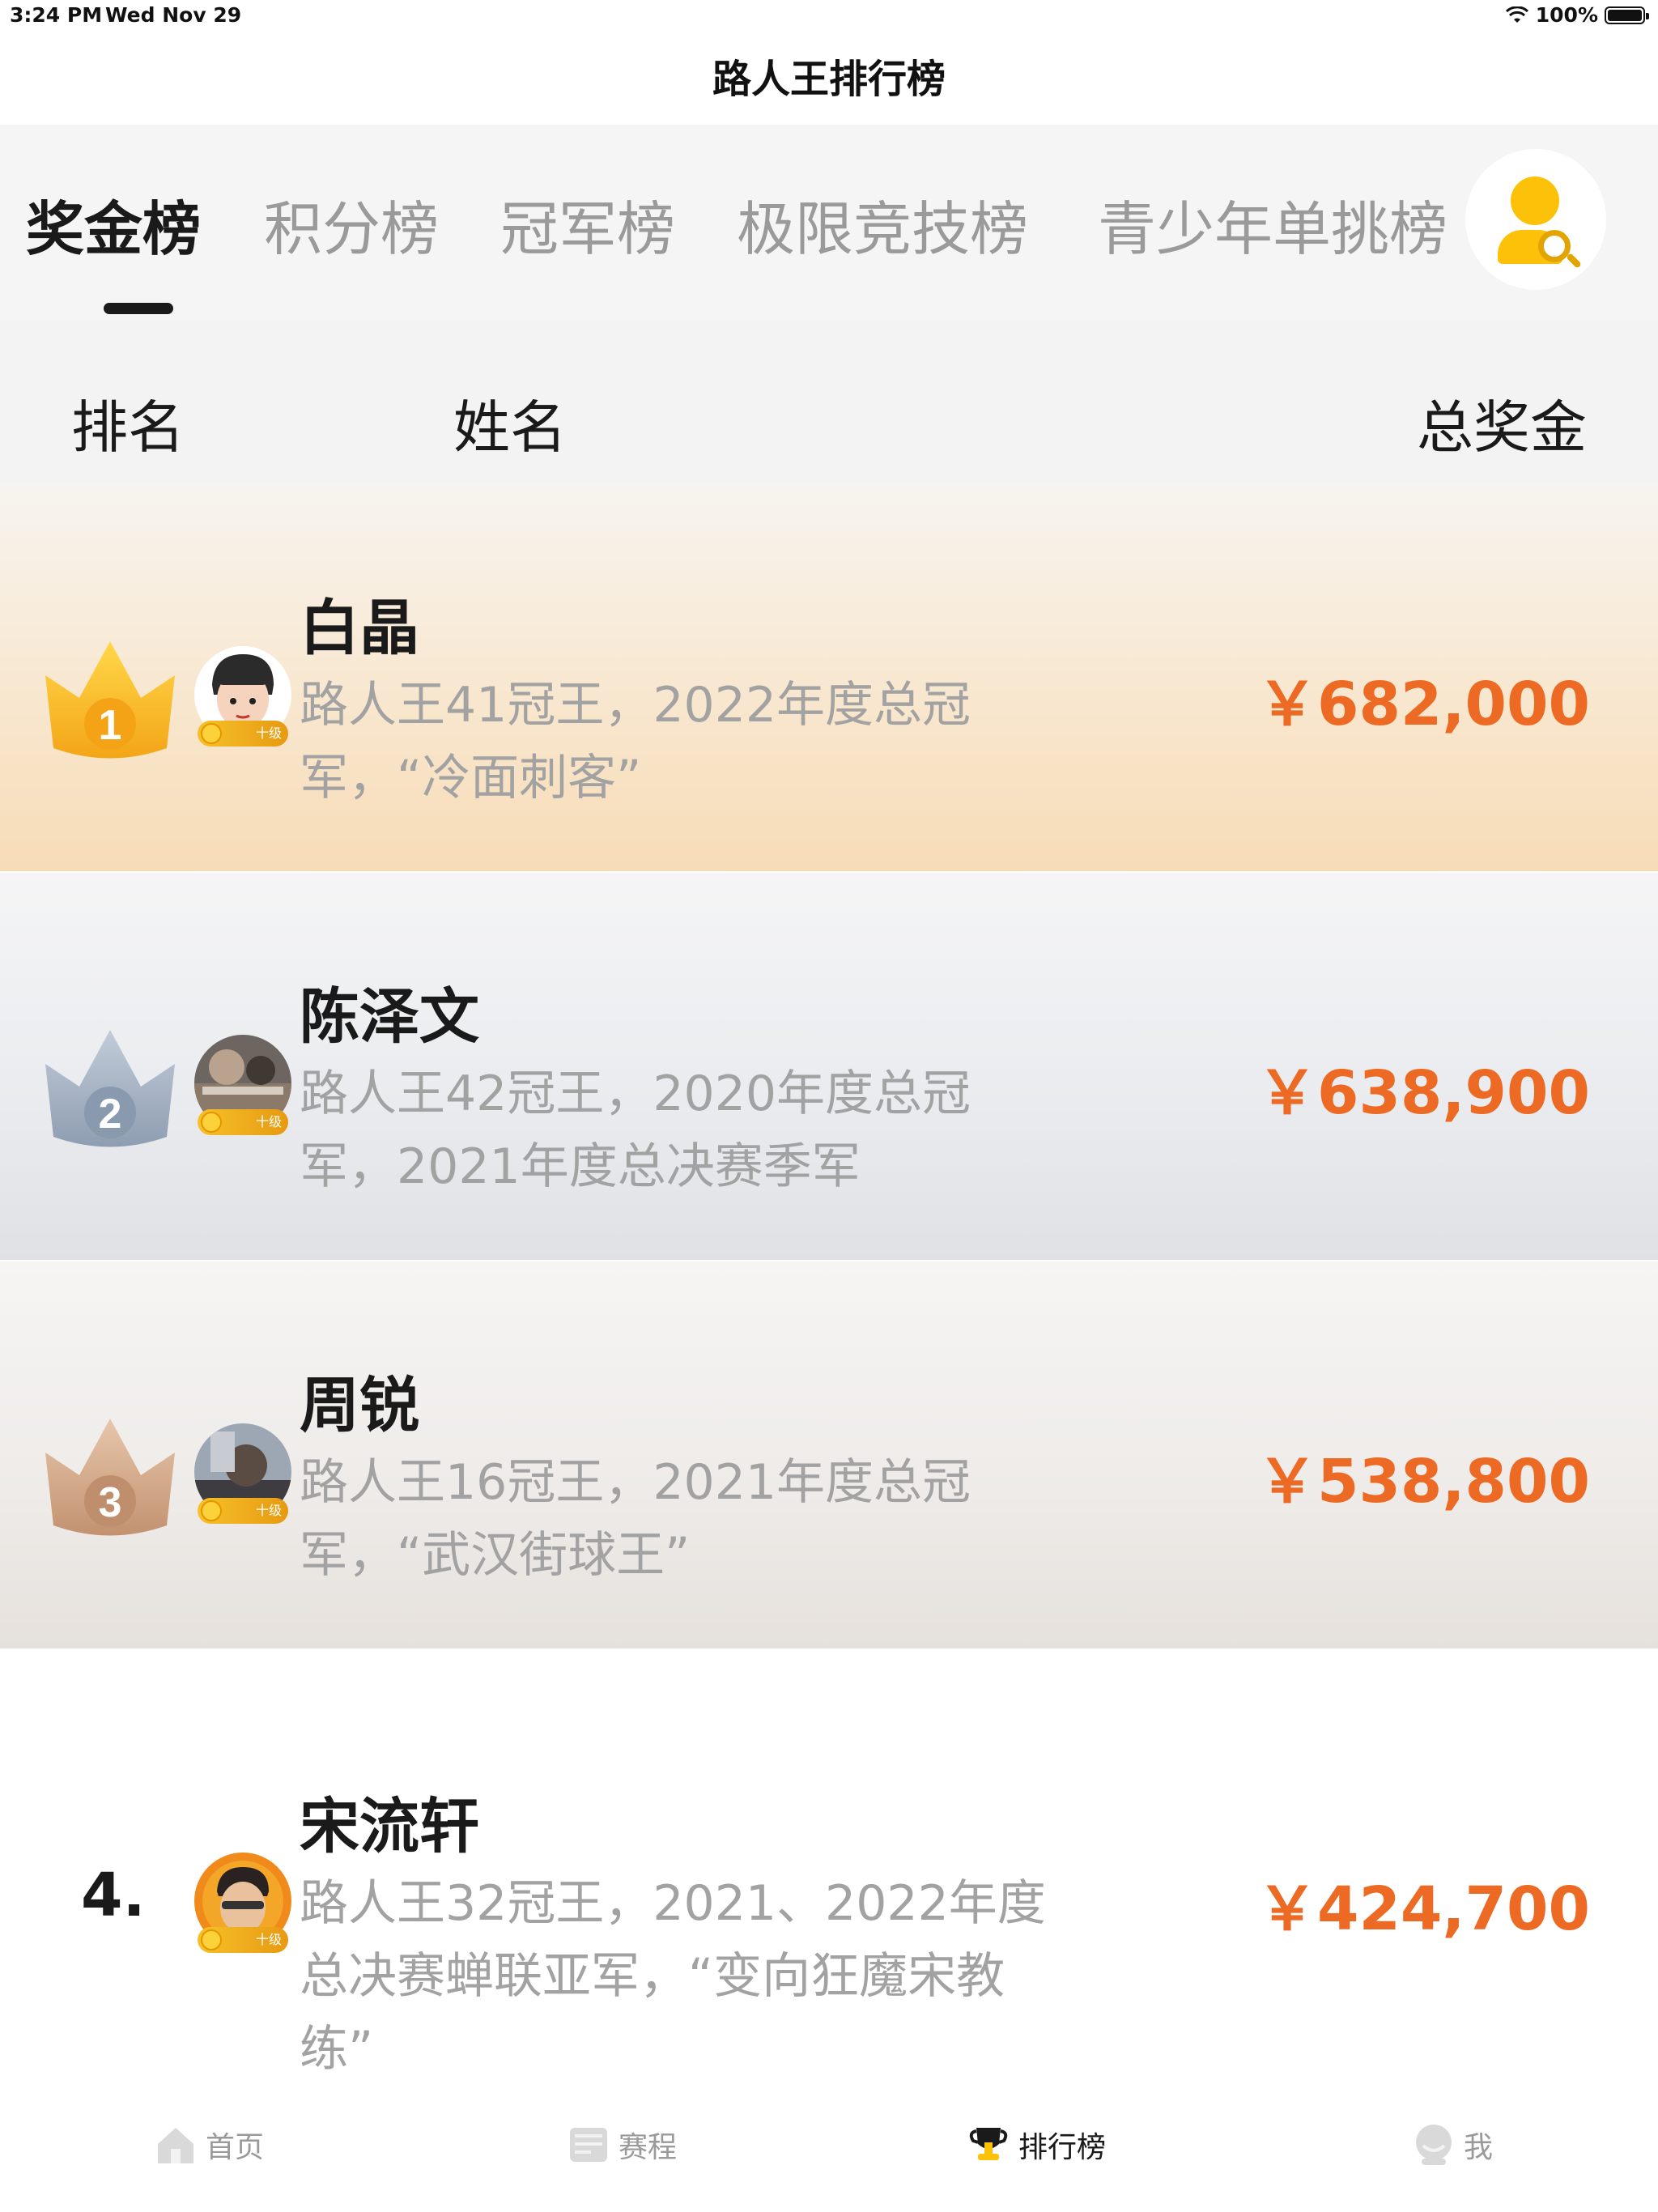 The image size is (1658, 2212). Describe the element at coordinates (110, 726) in the screenshot. I see `rank-number: 1` at that location.